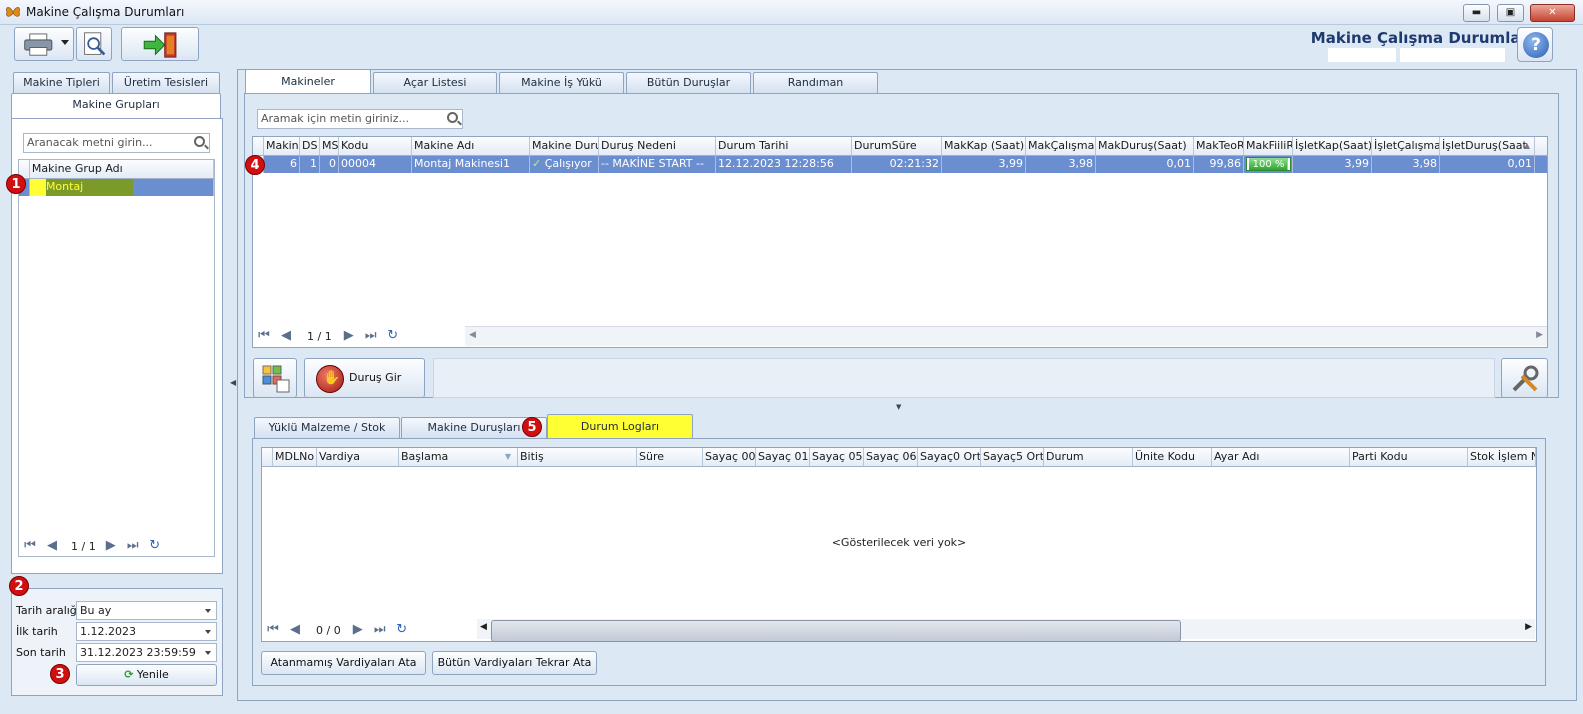 The height and width of the screenshot is (714, 1583). I want to click on column-header: Makine Grup Adı, so click(122, 169).